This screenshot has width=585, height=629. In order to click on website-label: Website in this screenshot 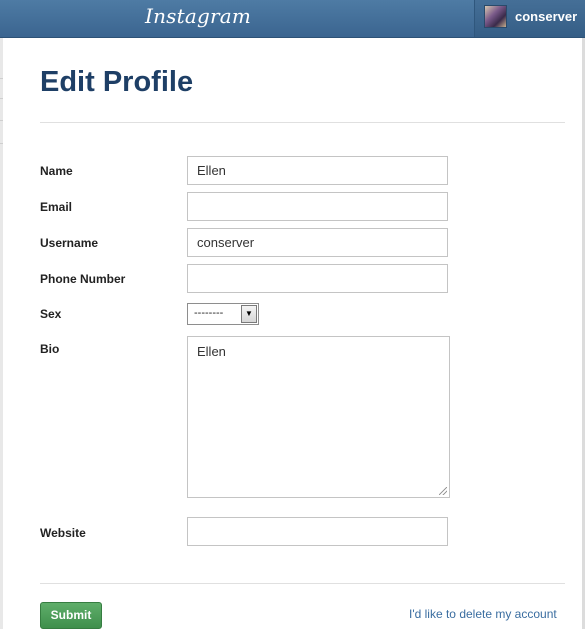, I will do `click(63, 533)`.